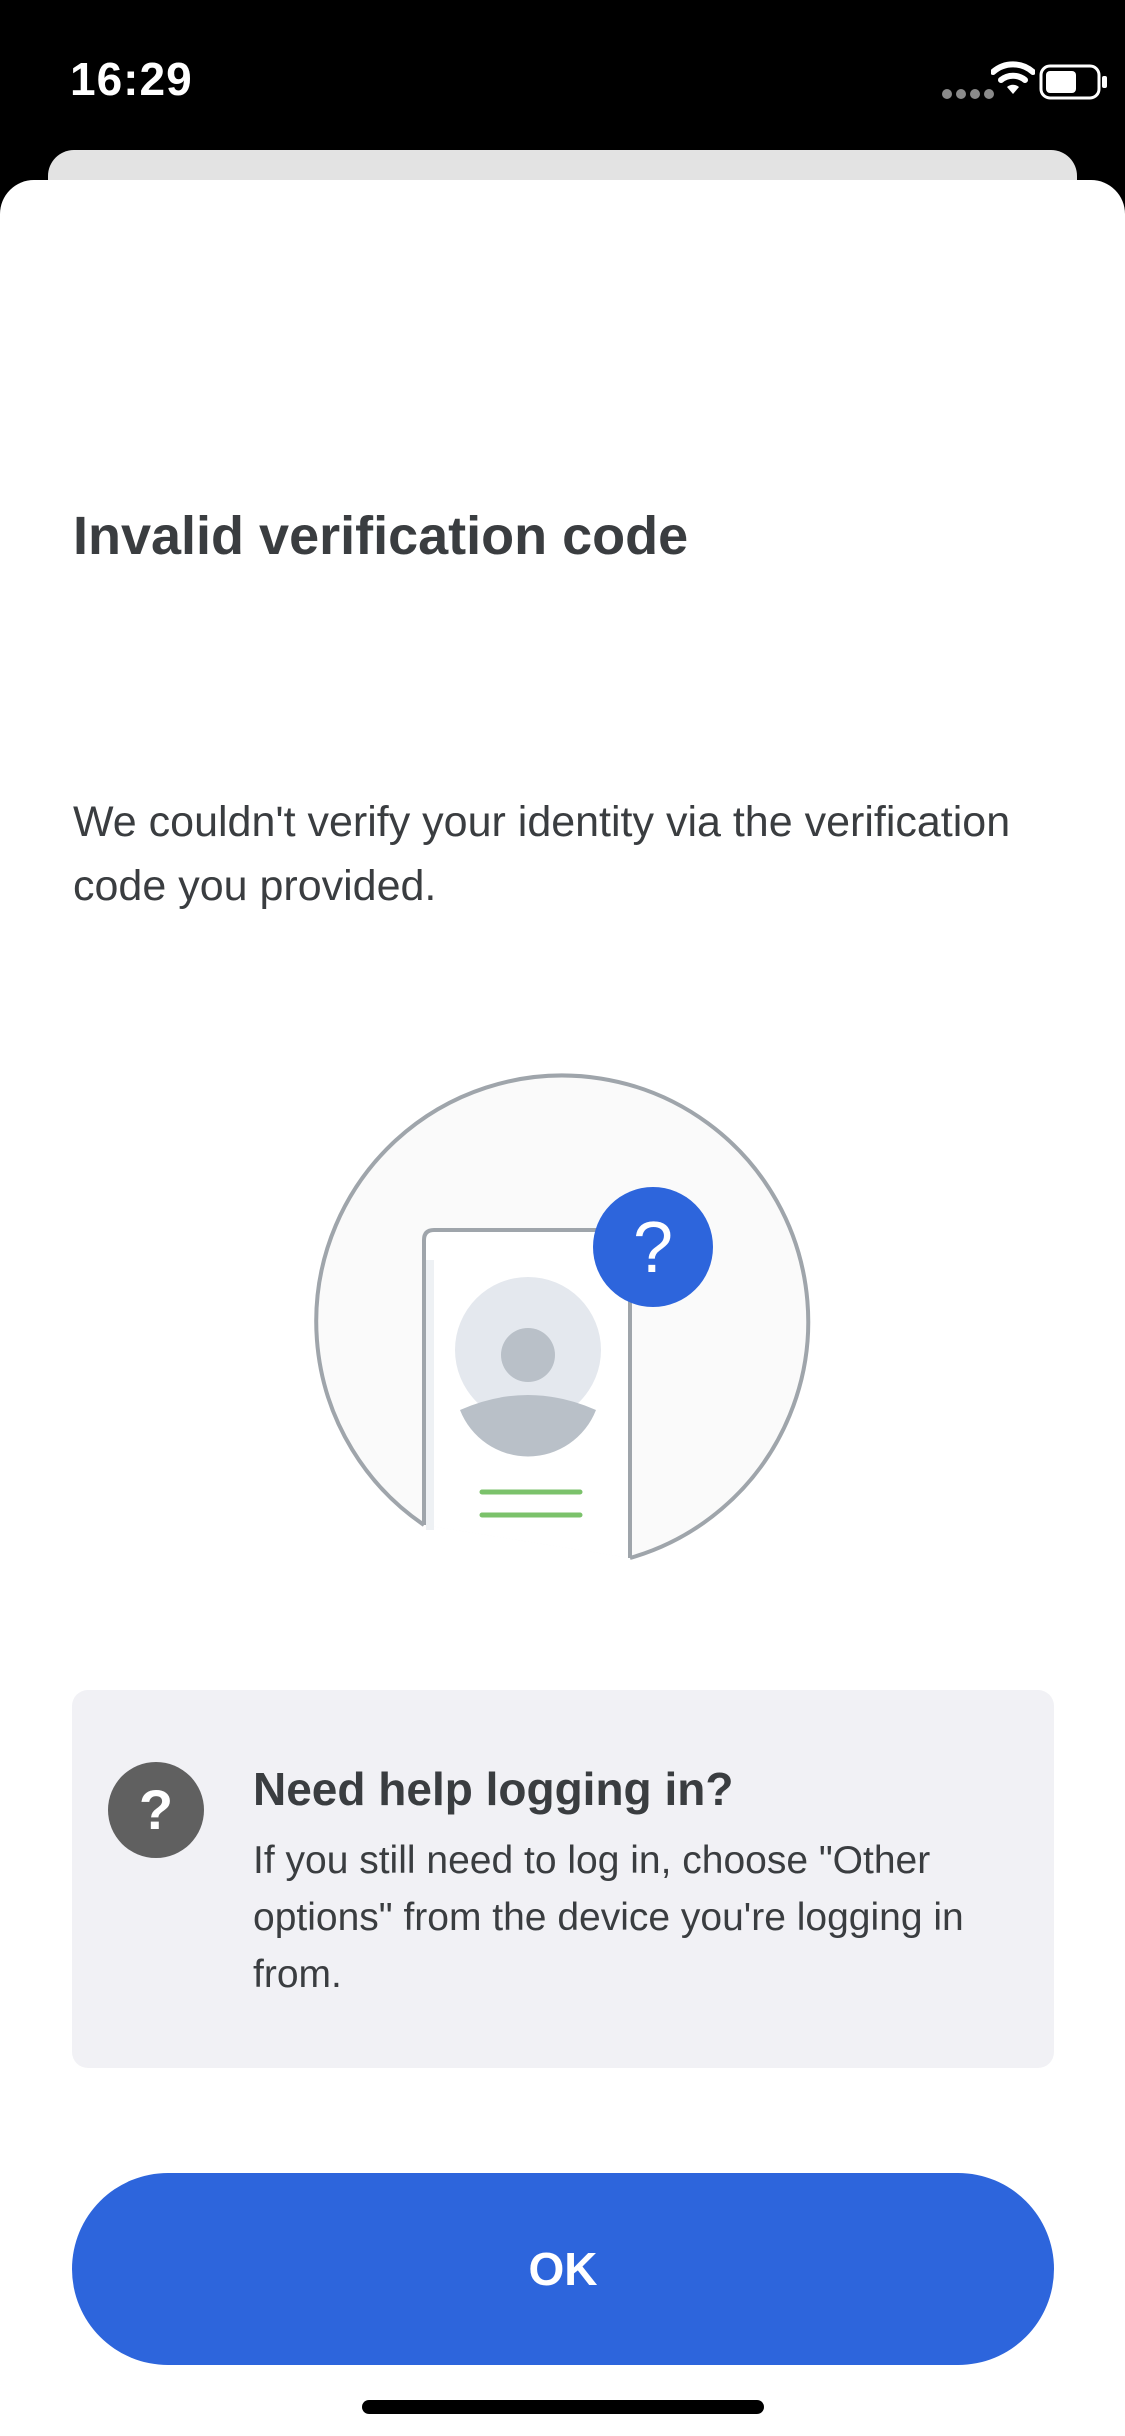 This screenshot has width=1125, height=2436. Describe the element at coordinates (493, 1789) in the screenshot. I see `help-title: Need help logging in?` at that location.